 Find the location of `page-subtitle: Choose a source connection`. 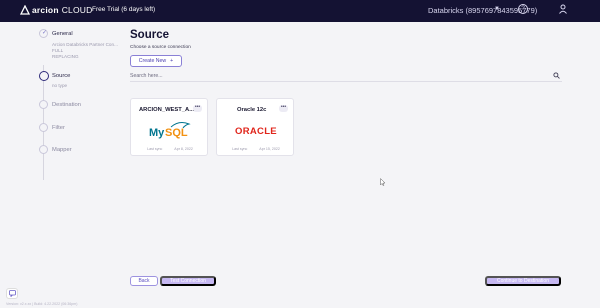

page-subtitle: Choose a source connection is located at coordinates (160, 47).